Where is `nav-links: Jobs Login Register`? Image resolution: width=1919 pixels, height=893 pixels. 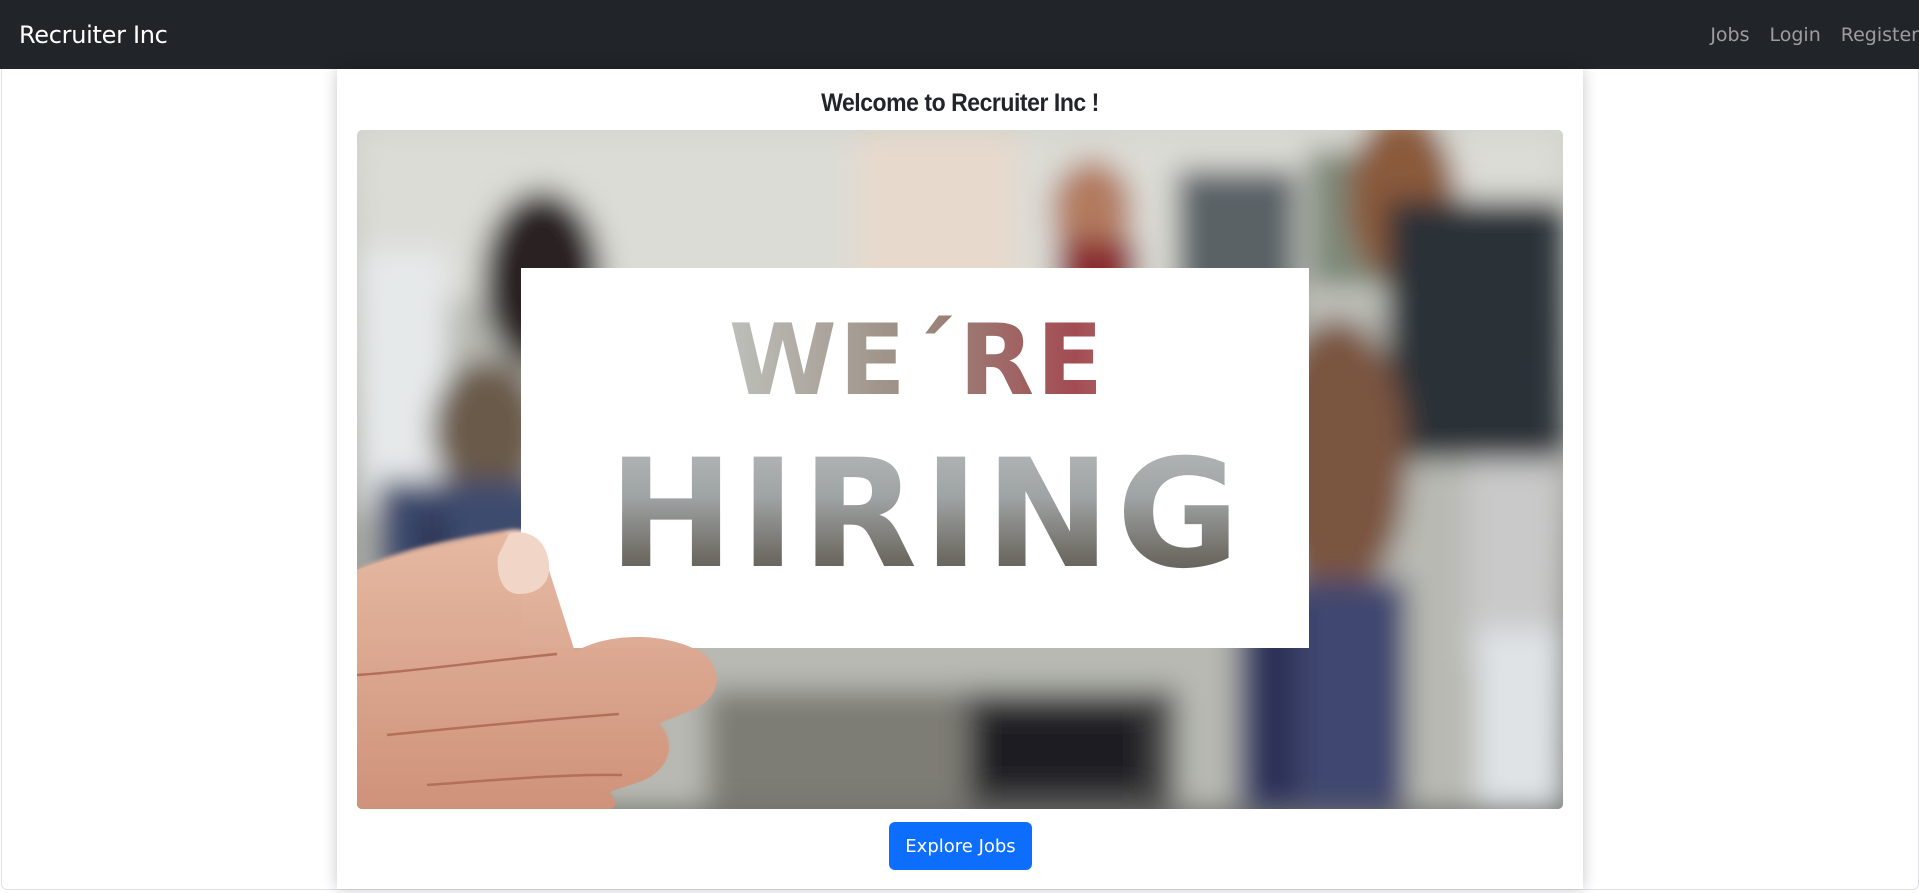 nav-links: Jobs Login Register is located at coordinates (1809, 35).